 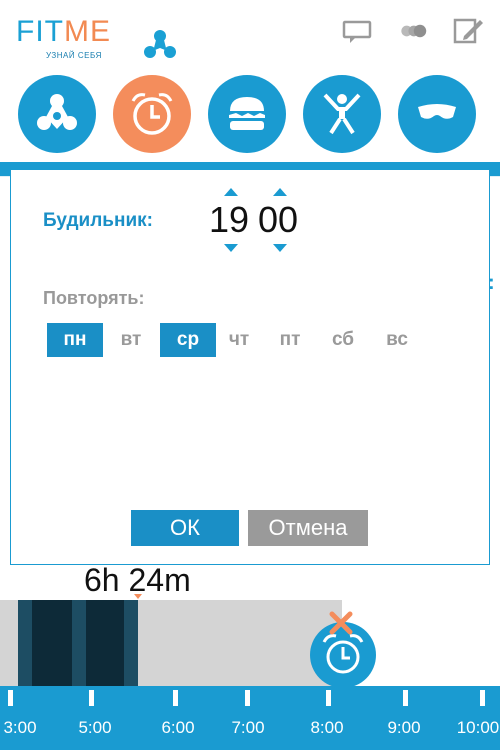 What do you see at coordinates (87, 31) in the screenshot?
I see `logo-me: ME` at bounding box center [87, 31].